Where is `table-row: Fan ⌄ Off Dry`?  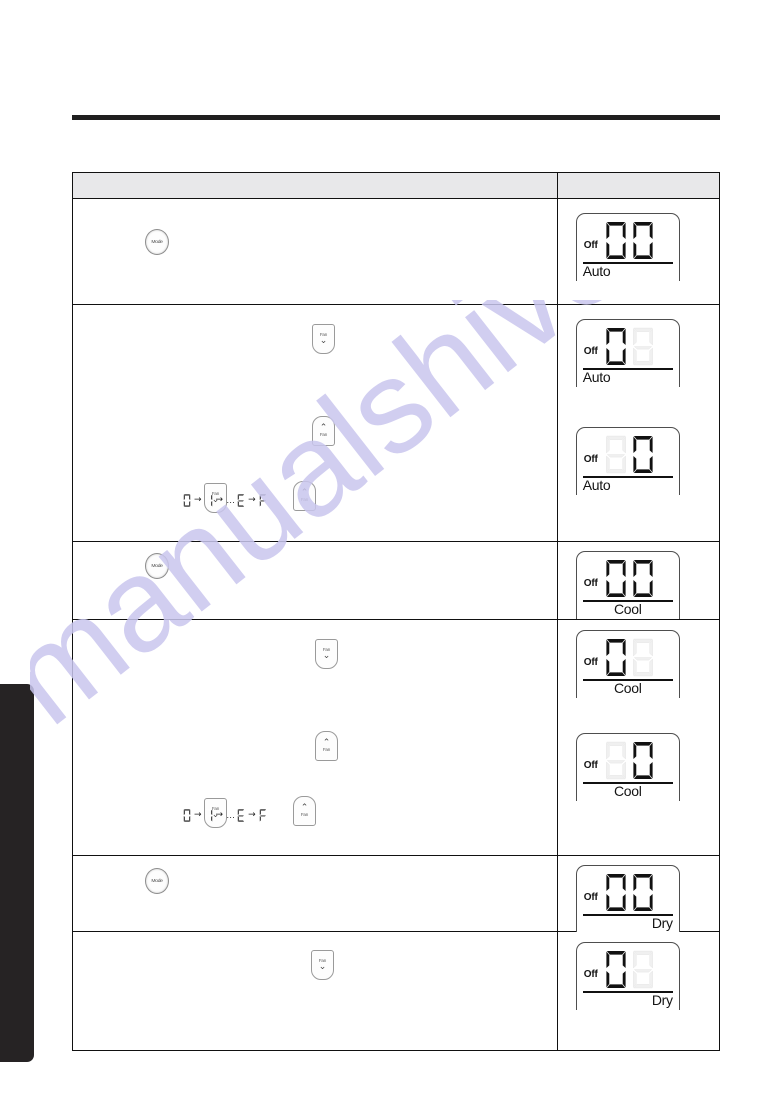
table-row: Fan ⌄ Off Dry is located at coordinates (396, 991).